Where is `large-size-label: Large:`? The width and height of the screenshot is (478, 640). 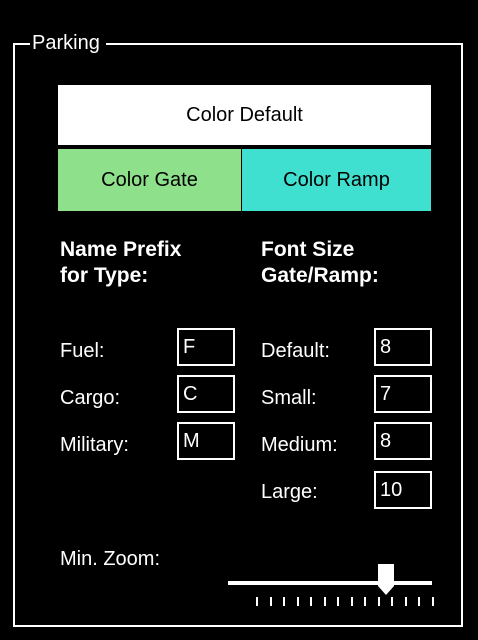 large-size-label: Large: is located at coordinates (289, 492).